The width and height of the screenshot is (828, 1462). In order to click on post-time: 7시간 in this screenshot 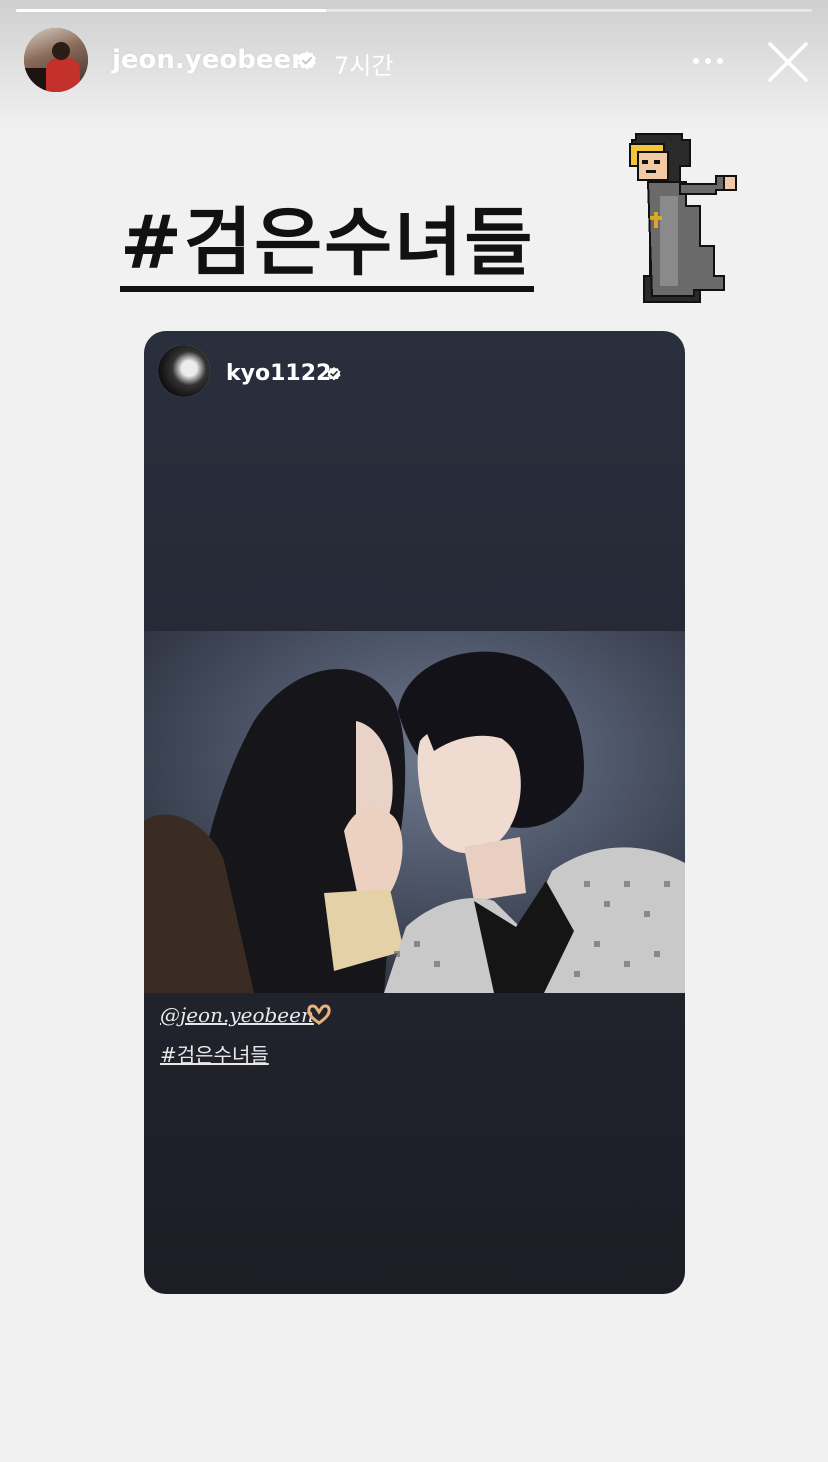, I will do `click(364, 66)`.